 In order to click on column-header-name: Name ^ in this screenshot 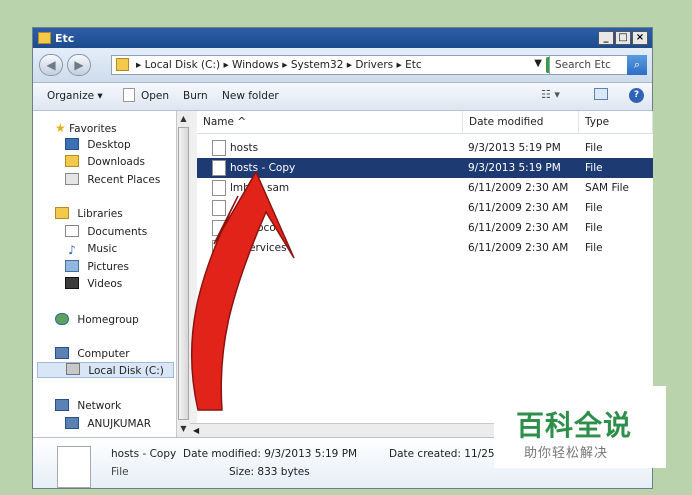, I will do `click(330, 122)`.